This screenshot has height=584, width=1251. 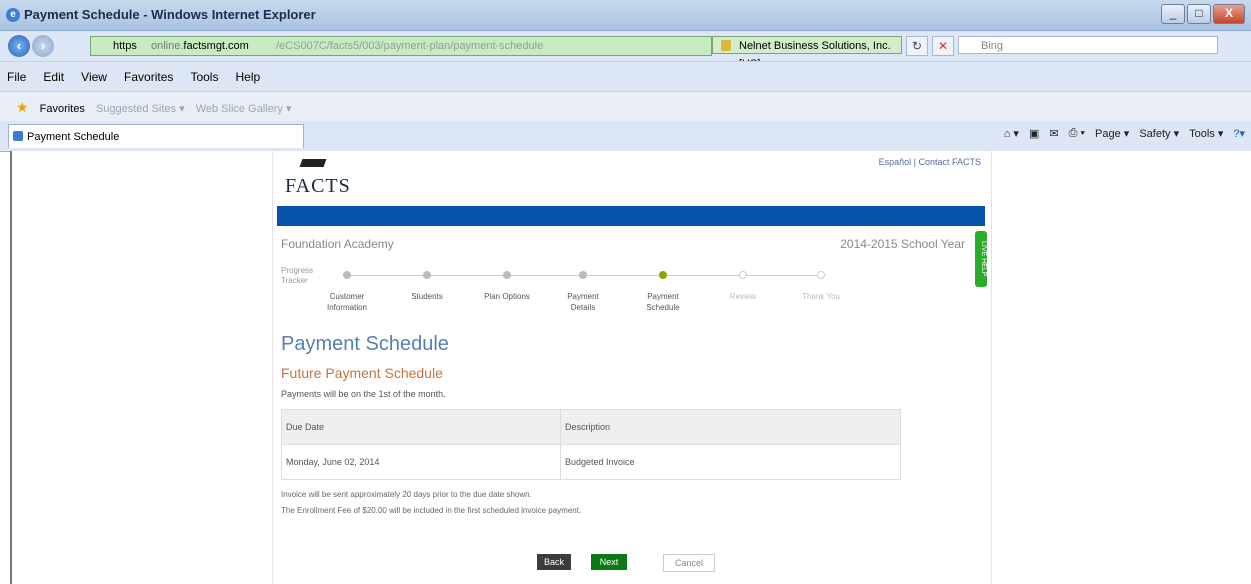 I want to click on mail-icon: ✉, so click(x=1053, y=133).